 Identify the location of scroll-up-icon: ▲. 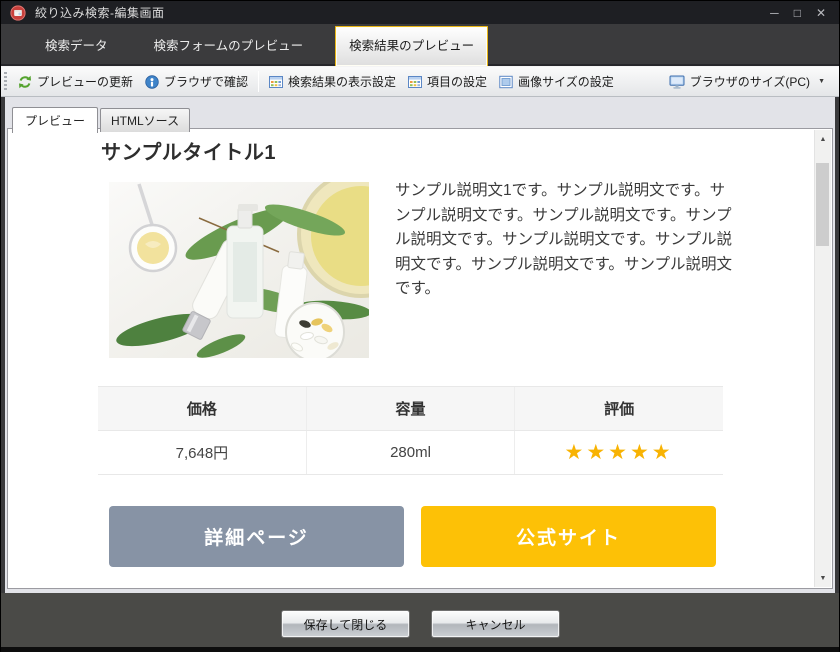
(823, 139).